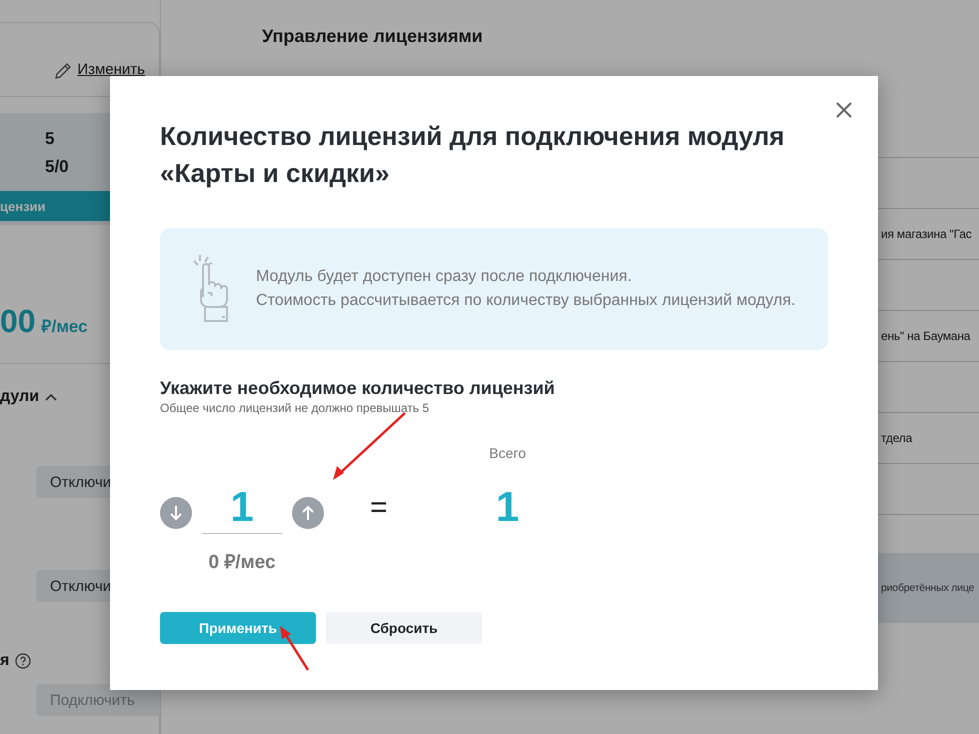  I want to click on chevron-icon, so click(51, 397).